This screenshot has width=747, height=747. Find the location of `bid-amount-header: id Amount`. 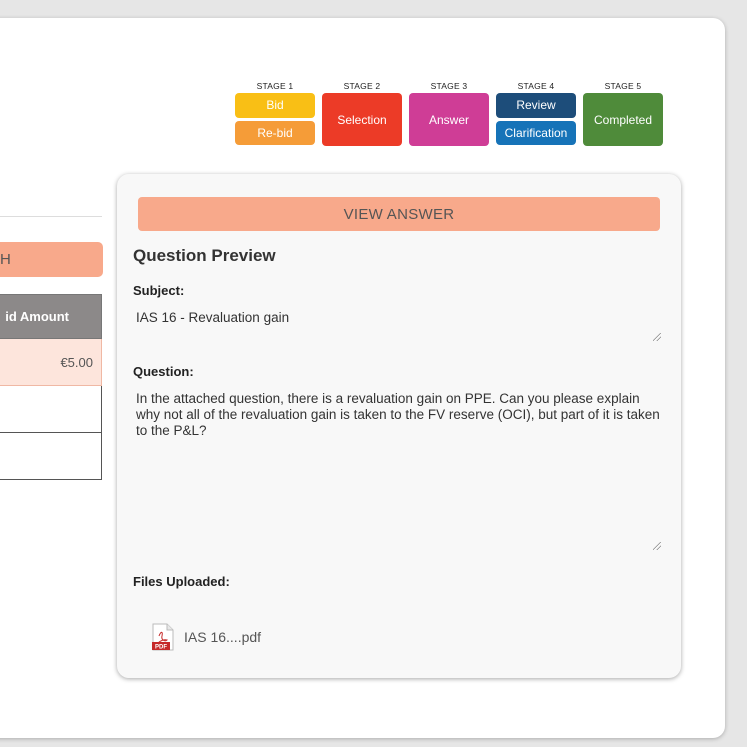

bid-amount-header: id Amount is located at coordinates (51, 316).